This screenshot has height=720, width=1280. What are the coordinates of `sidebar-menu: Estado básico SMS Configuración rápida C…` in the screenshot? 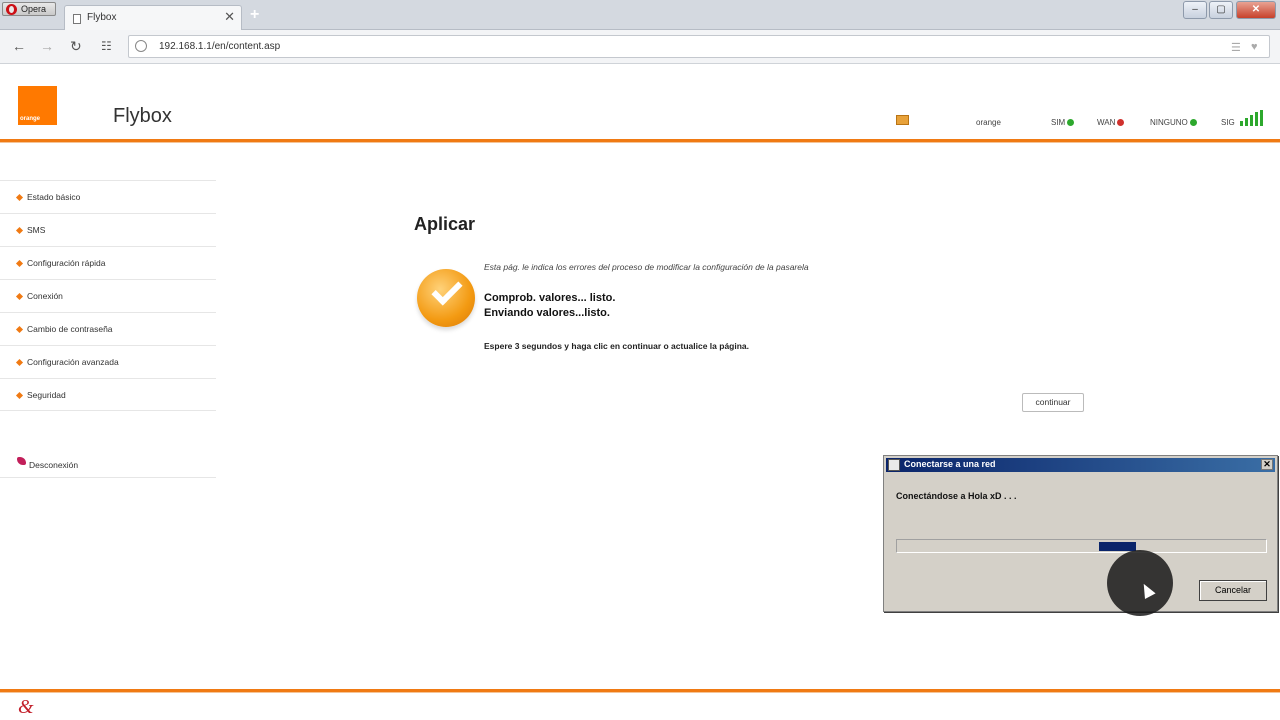 It's located at (108, 295).